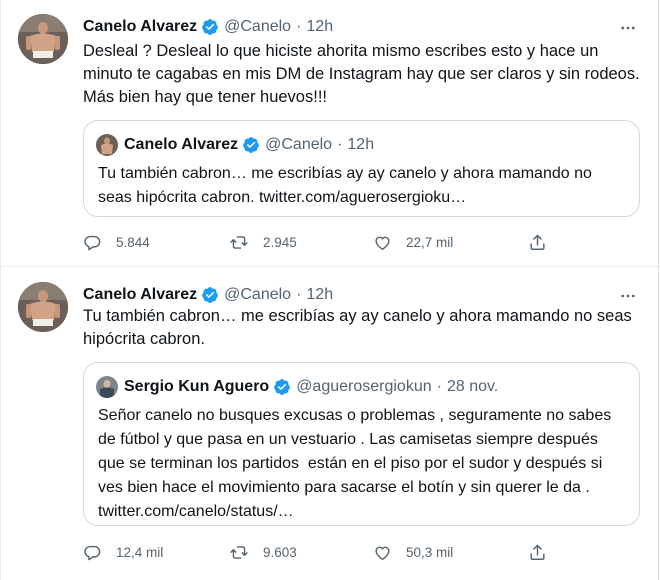 This screenshot has width=660, height=580. Describe the element at coordinates (364, 386) in the screenshot. I see `quoted-author-handle: @aguerosergiokun` at that location.